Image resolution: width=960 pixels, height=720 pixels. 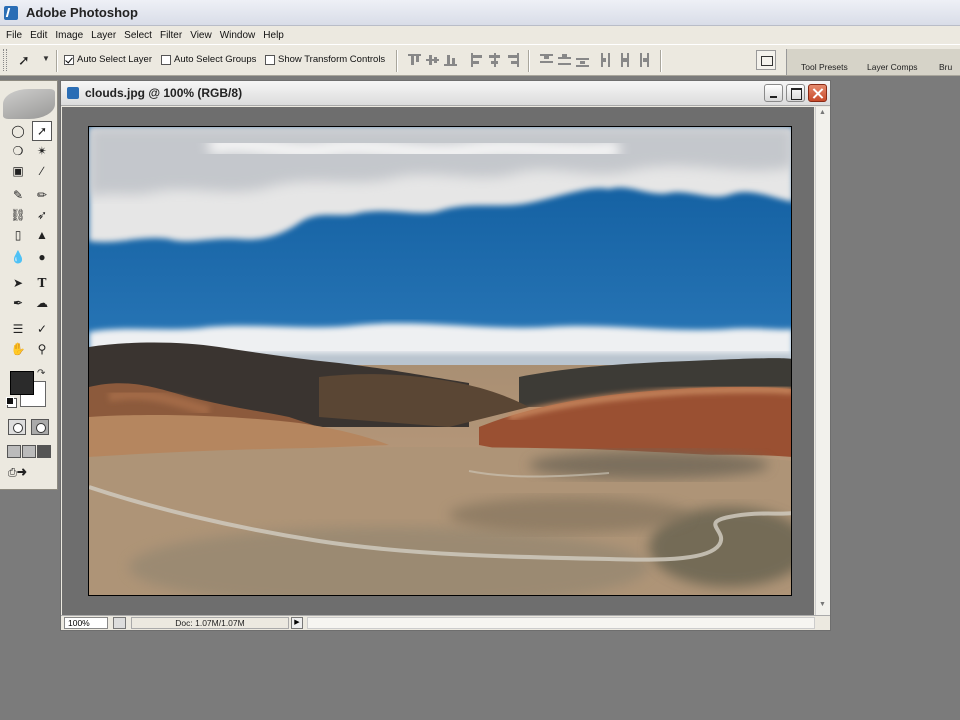 I want to click on jump-to-imageready-icon: ⎙➜, so click(x=29, y=476).